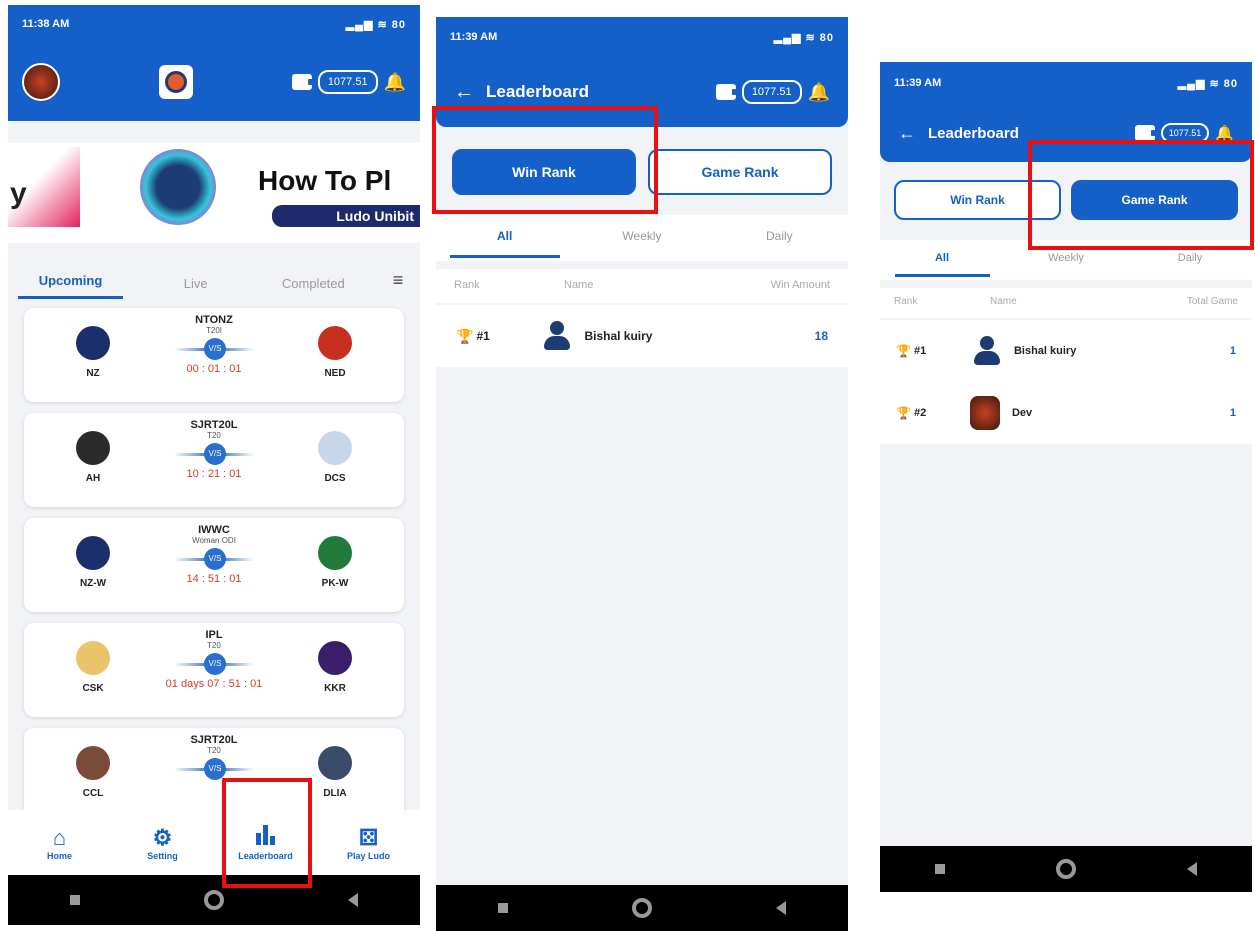 This screenshot has width=1255, height=931. Describe the element at coordinates (335, 772) in the screenshot. I see `team-right: DLIA` at that location.